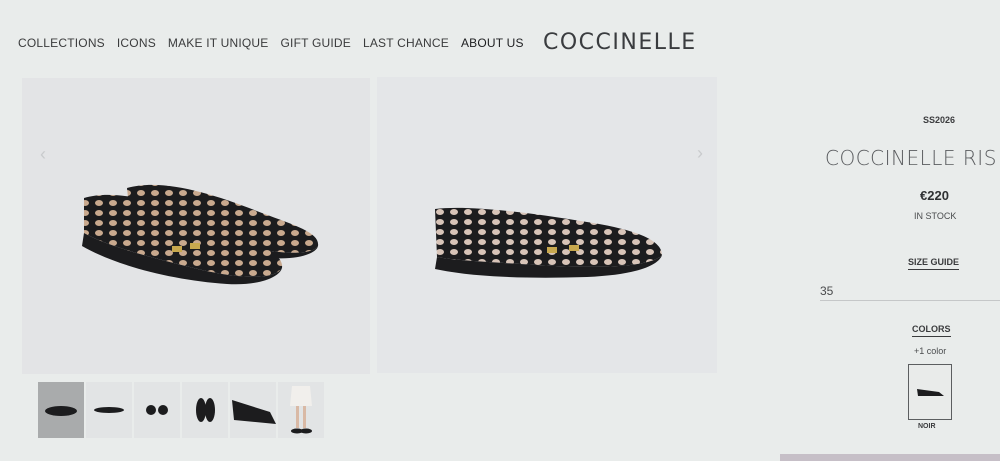 The image size is (1000, 461). Describe the element at coordinates (136, 43) in the screenshot. I see `nav-icons: ICONS` at that location.